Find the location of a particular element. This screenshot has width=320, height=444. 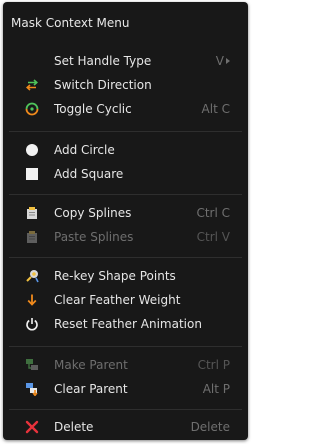

menu-item-shortcut: Delete is located at coordinates (210, 427).